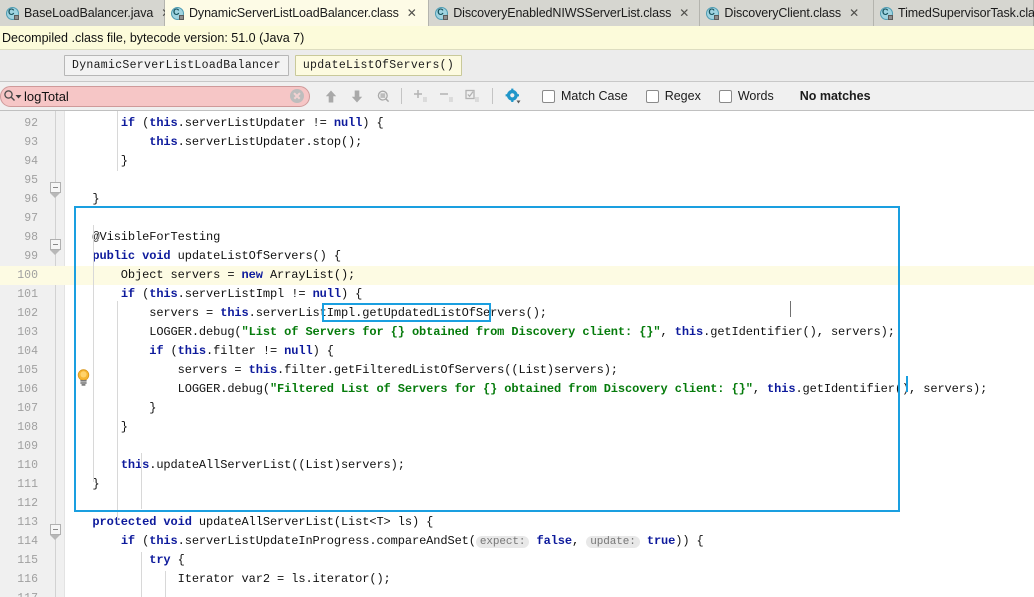 This screenshot has width=1034, height=597. What do you see at coordinates (85, 13) in the screenshot?
I see `editor-tab-0: BaseLoadBalancer.java✕` at bounding box center [85, 13].